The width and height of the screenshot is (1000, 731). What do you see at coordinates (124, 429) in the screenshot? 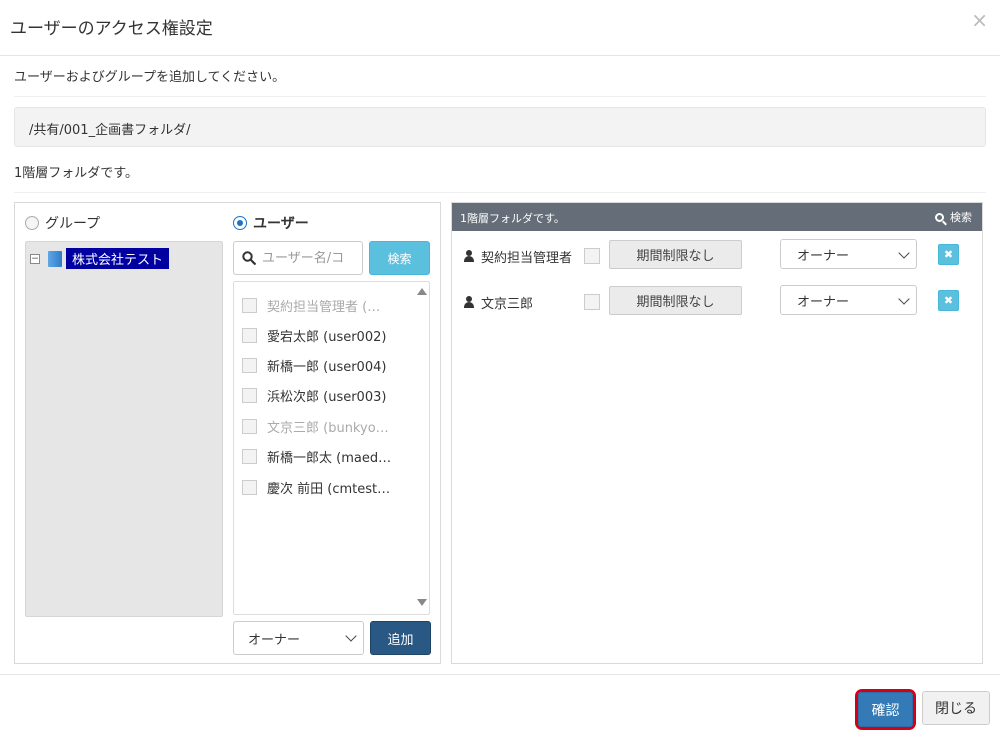
I see `group-tree: − 株式会社テスト` at bounding box center [124, 429].